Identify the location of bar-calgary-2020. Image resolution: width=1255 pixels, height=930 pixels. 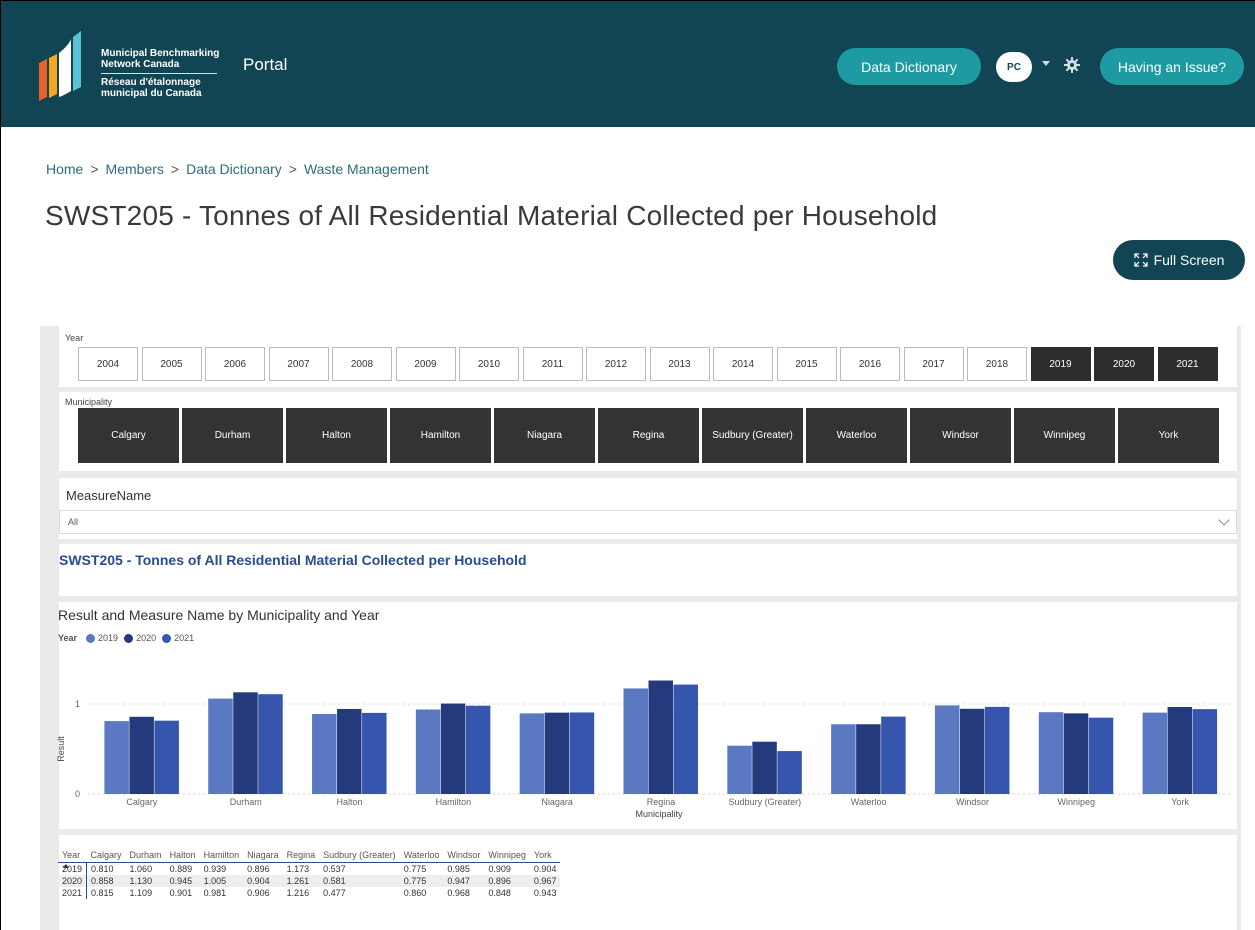
(141, 755).